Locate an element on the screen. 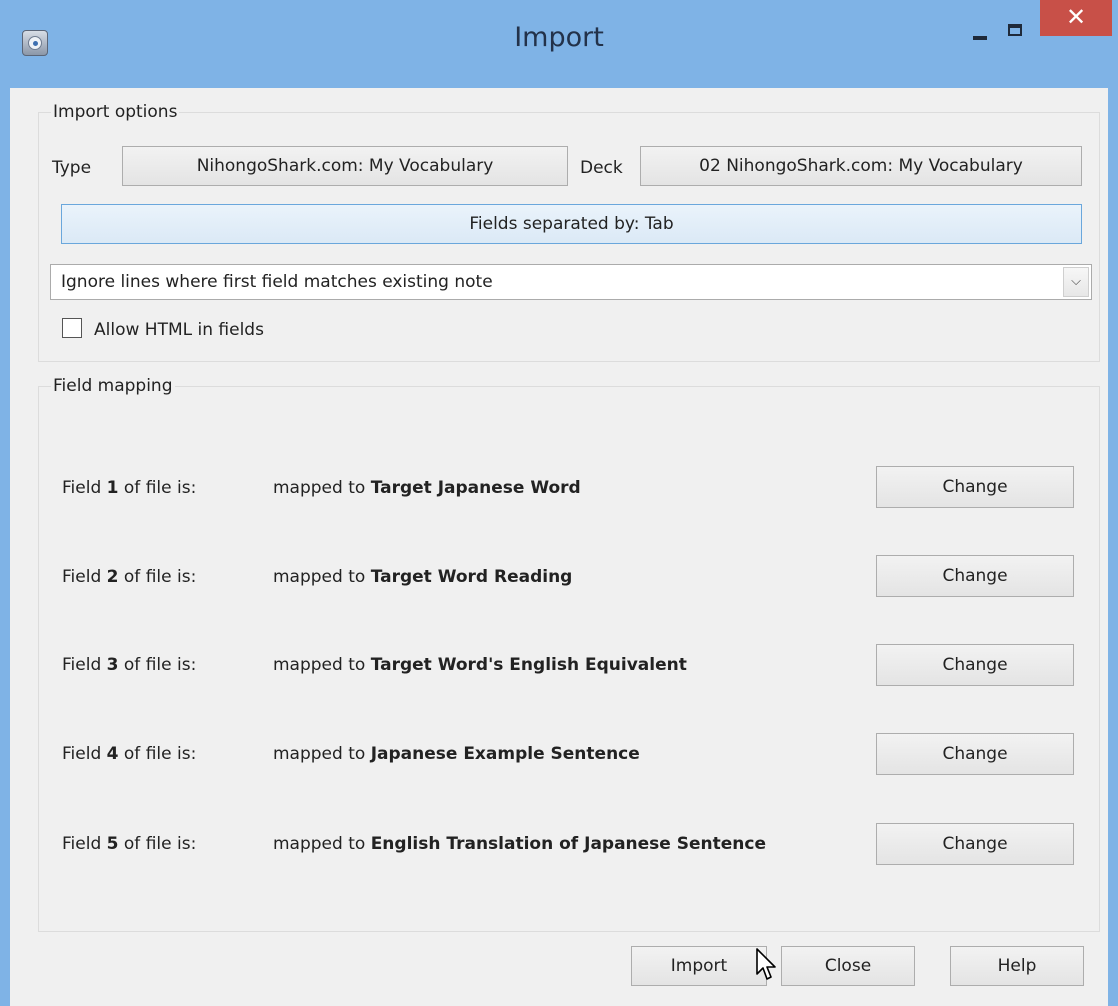 The width and height of the screenshot is (1118, 1006). deck-label: Deck is located at coordinates (601, 168).